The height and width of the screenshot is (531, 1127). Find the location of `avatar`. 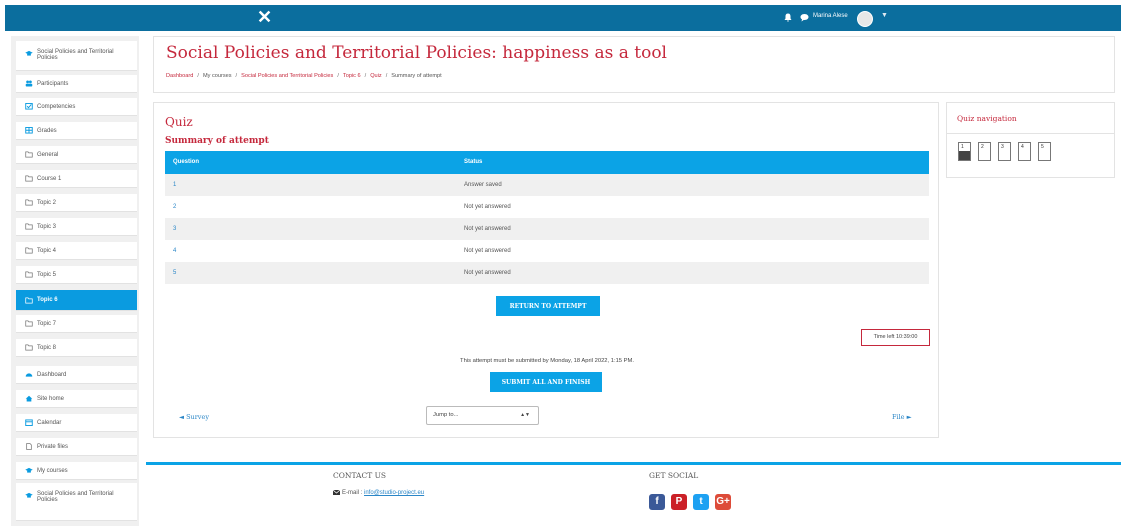

avatar is located at coordinates (865, 19).